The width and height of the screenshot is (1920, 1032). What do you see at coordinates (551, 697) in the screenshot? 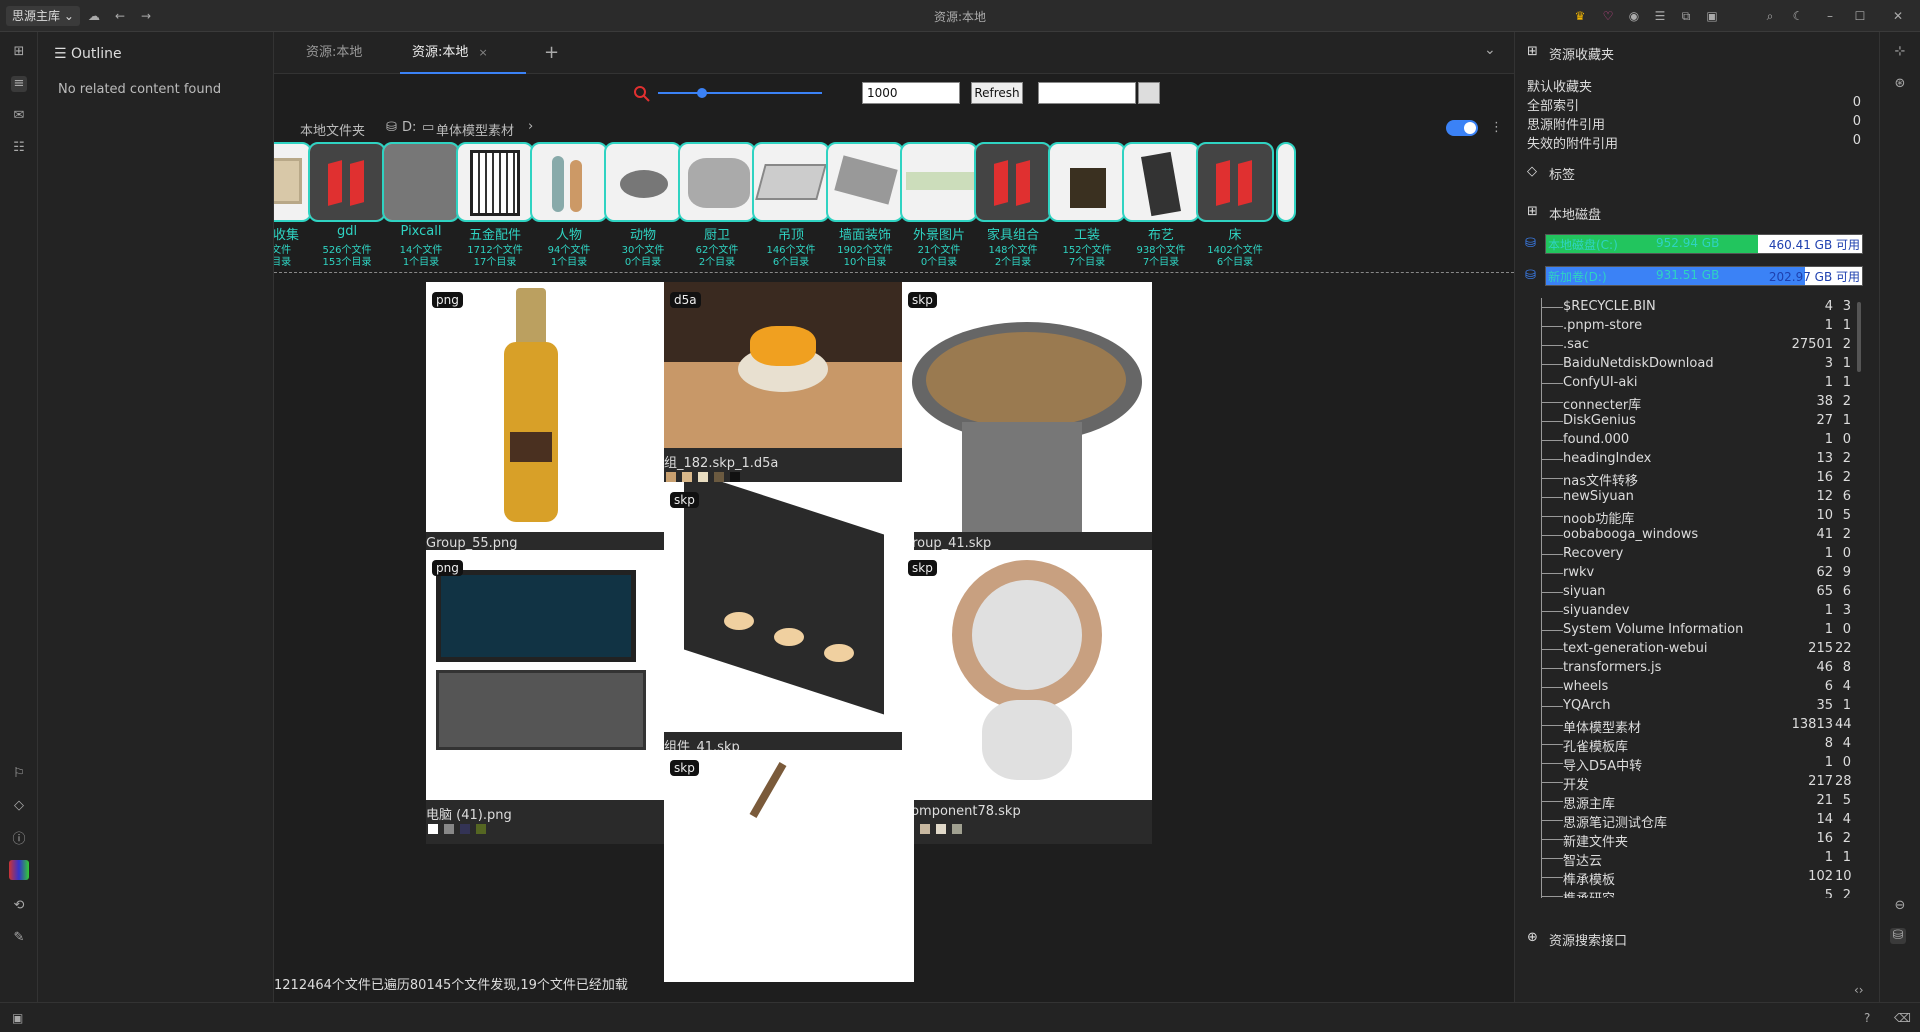
I see `asset-card: png 电脑 (41).png` at bounding box center [551, 697].